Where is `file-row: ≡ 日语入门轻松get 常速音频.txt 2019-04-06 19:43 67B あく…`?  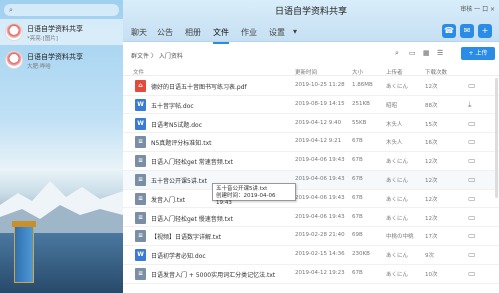
file-row: ≡ 日语入门轻松get 常速音频.txt 2019-04-06 19:43 67B あく… is located at coordinates (311, 161).